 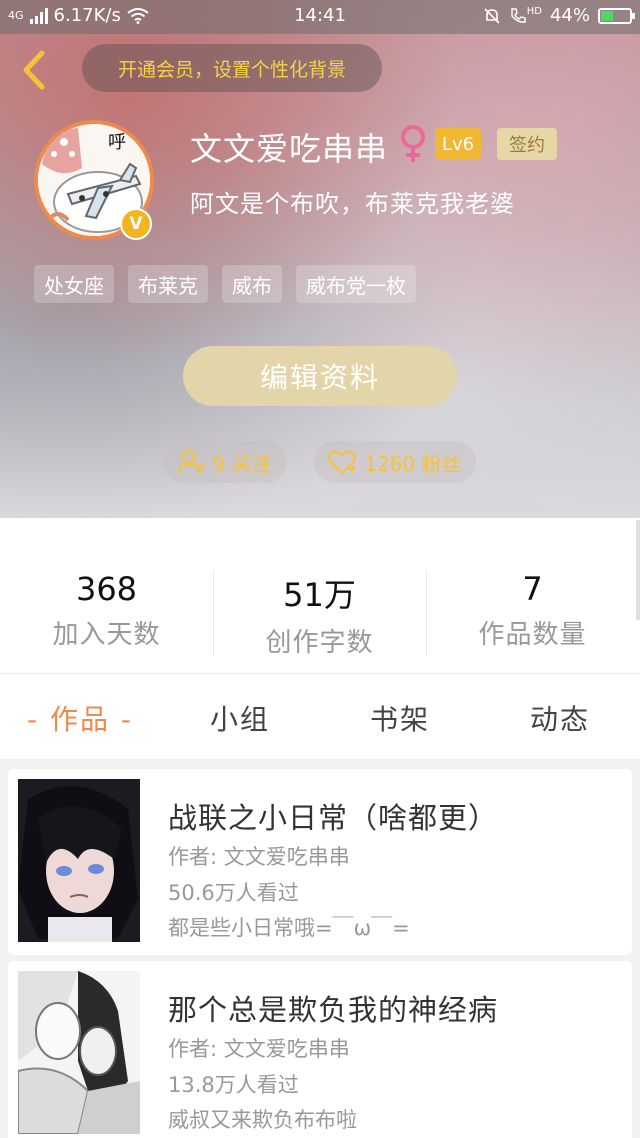 I want to click on stat-word-count: 51万 创作字数, so click(x=319, y=614).